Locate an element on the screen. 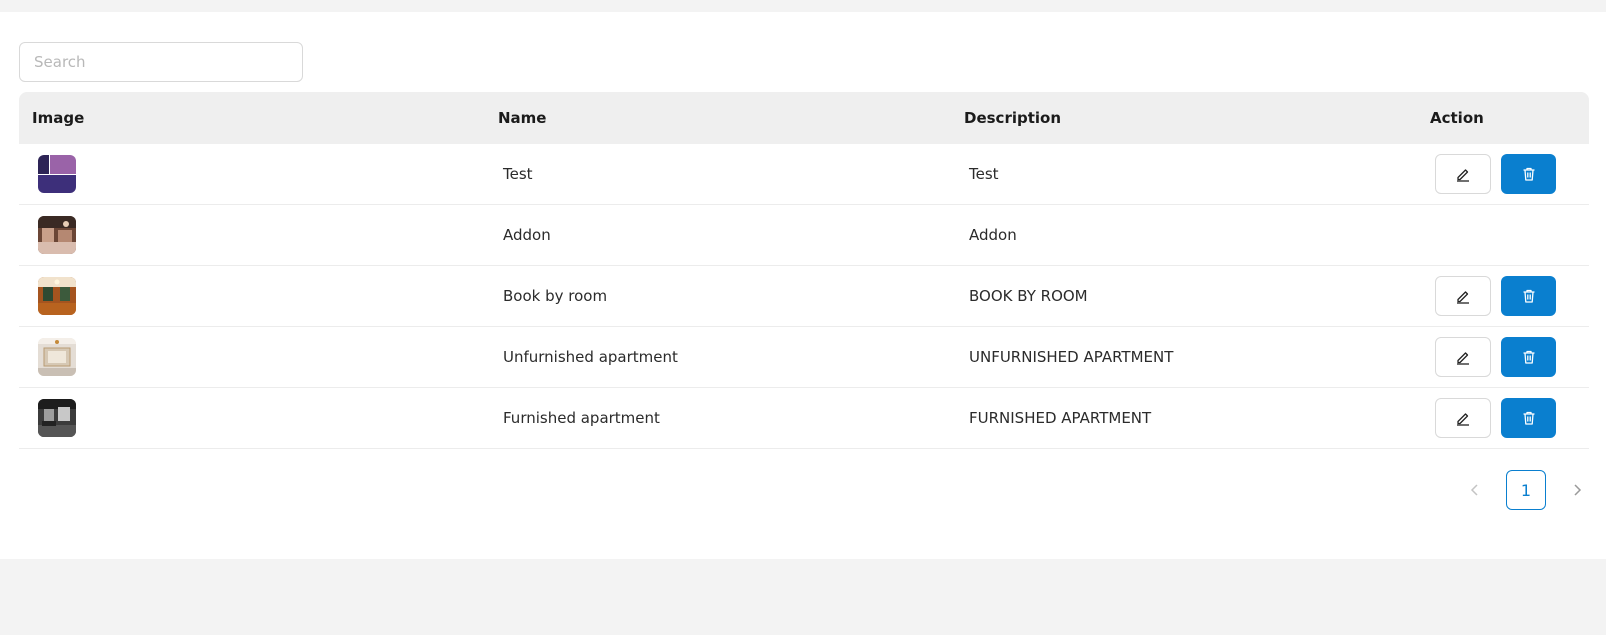 This screenshot has height=635, width=1606. header-action: Action is located at coordinates (1457, 118).